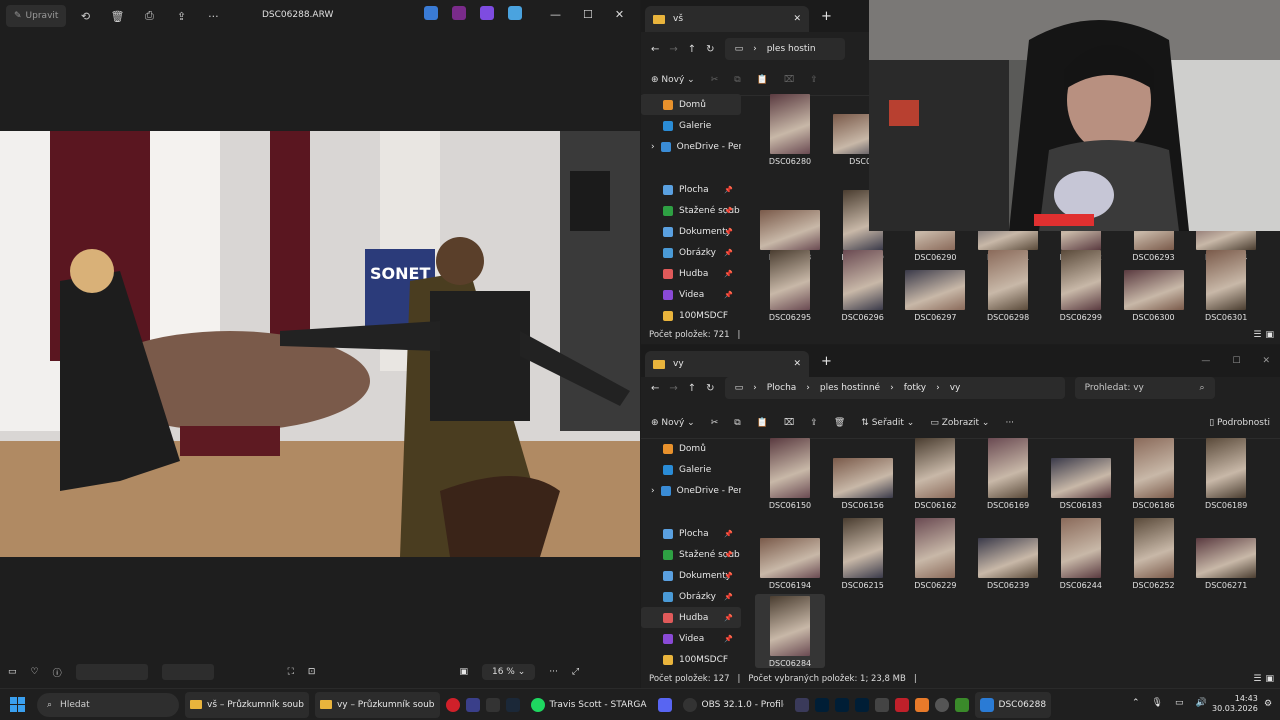 This screenshot has width=1280, height=720. What do you see at coordinates (955, 388) in the screenshot?
I see `breadcrumb-item: vy` at bounding box center [955, 388].